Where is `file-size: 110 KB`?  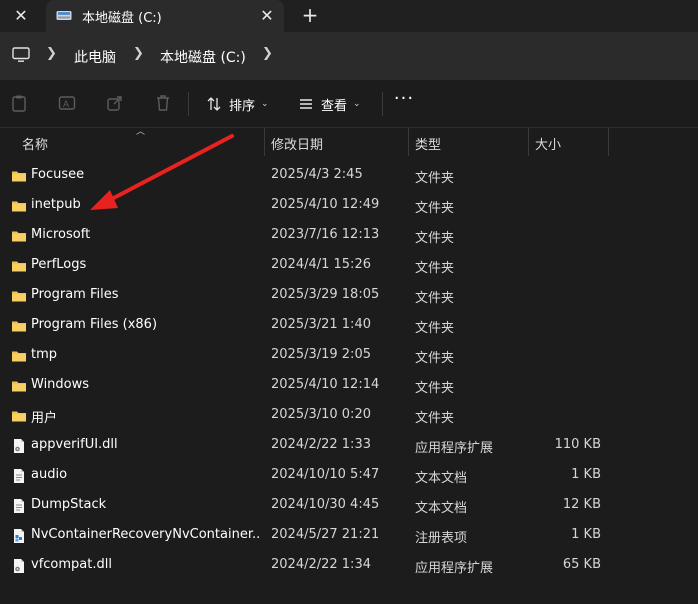 file-size: 110 KB is located at coordinates (577, 444).